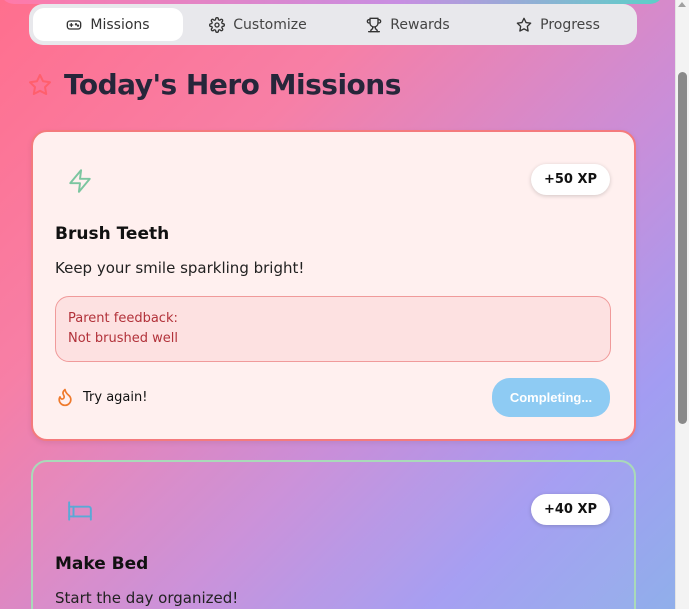 The image size is (689, 609). Describe the element at coordinates (682, 248) in the screenshot. I see `scroll-thumb` at that location.